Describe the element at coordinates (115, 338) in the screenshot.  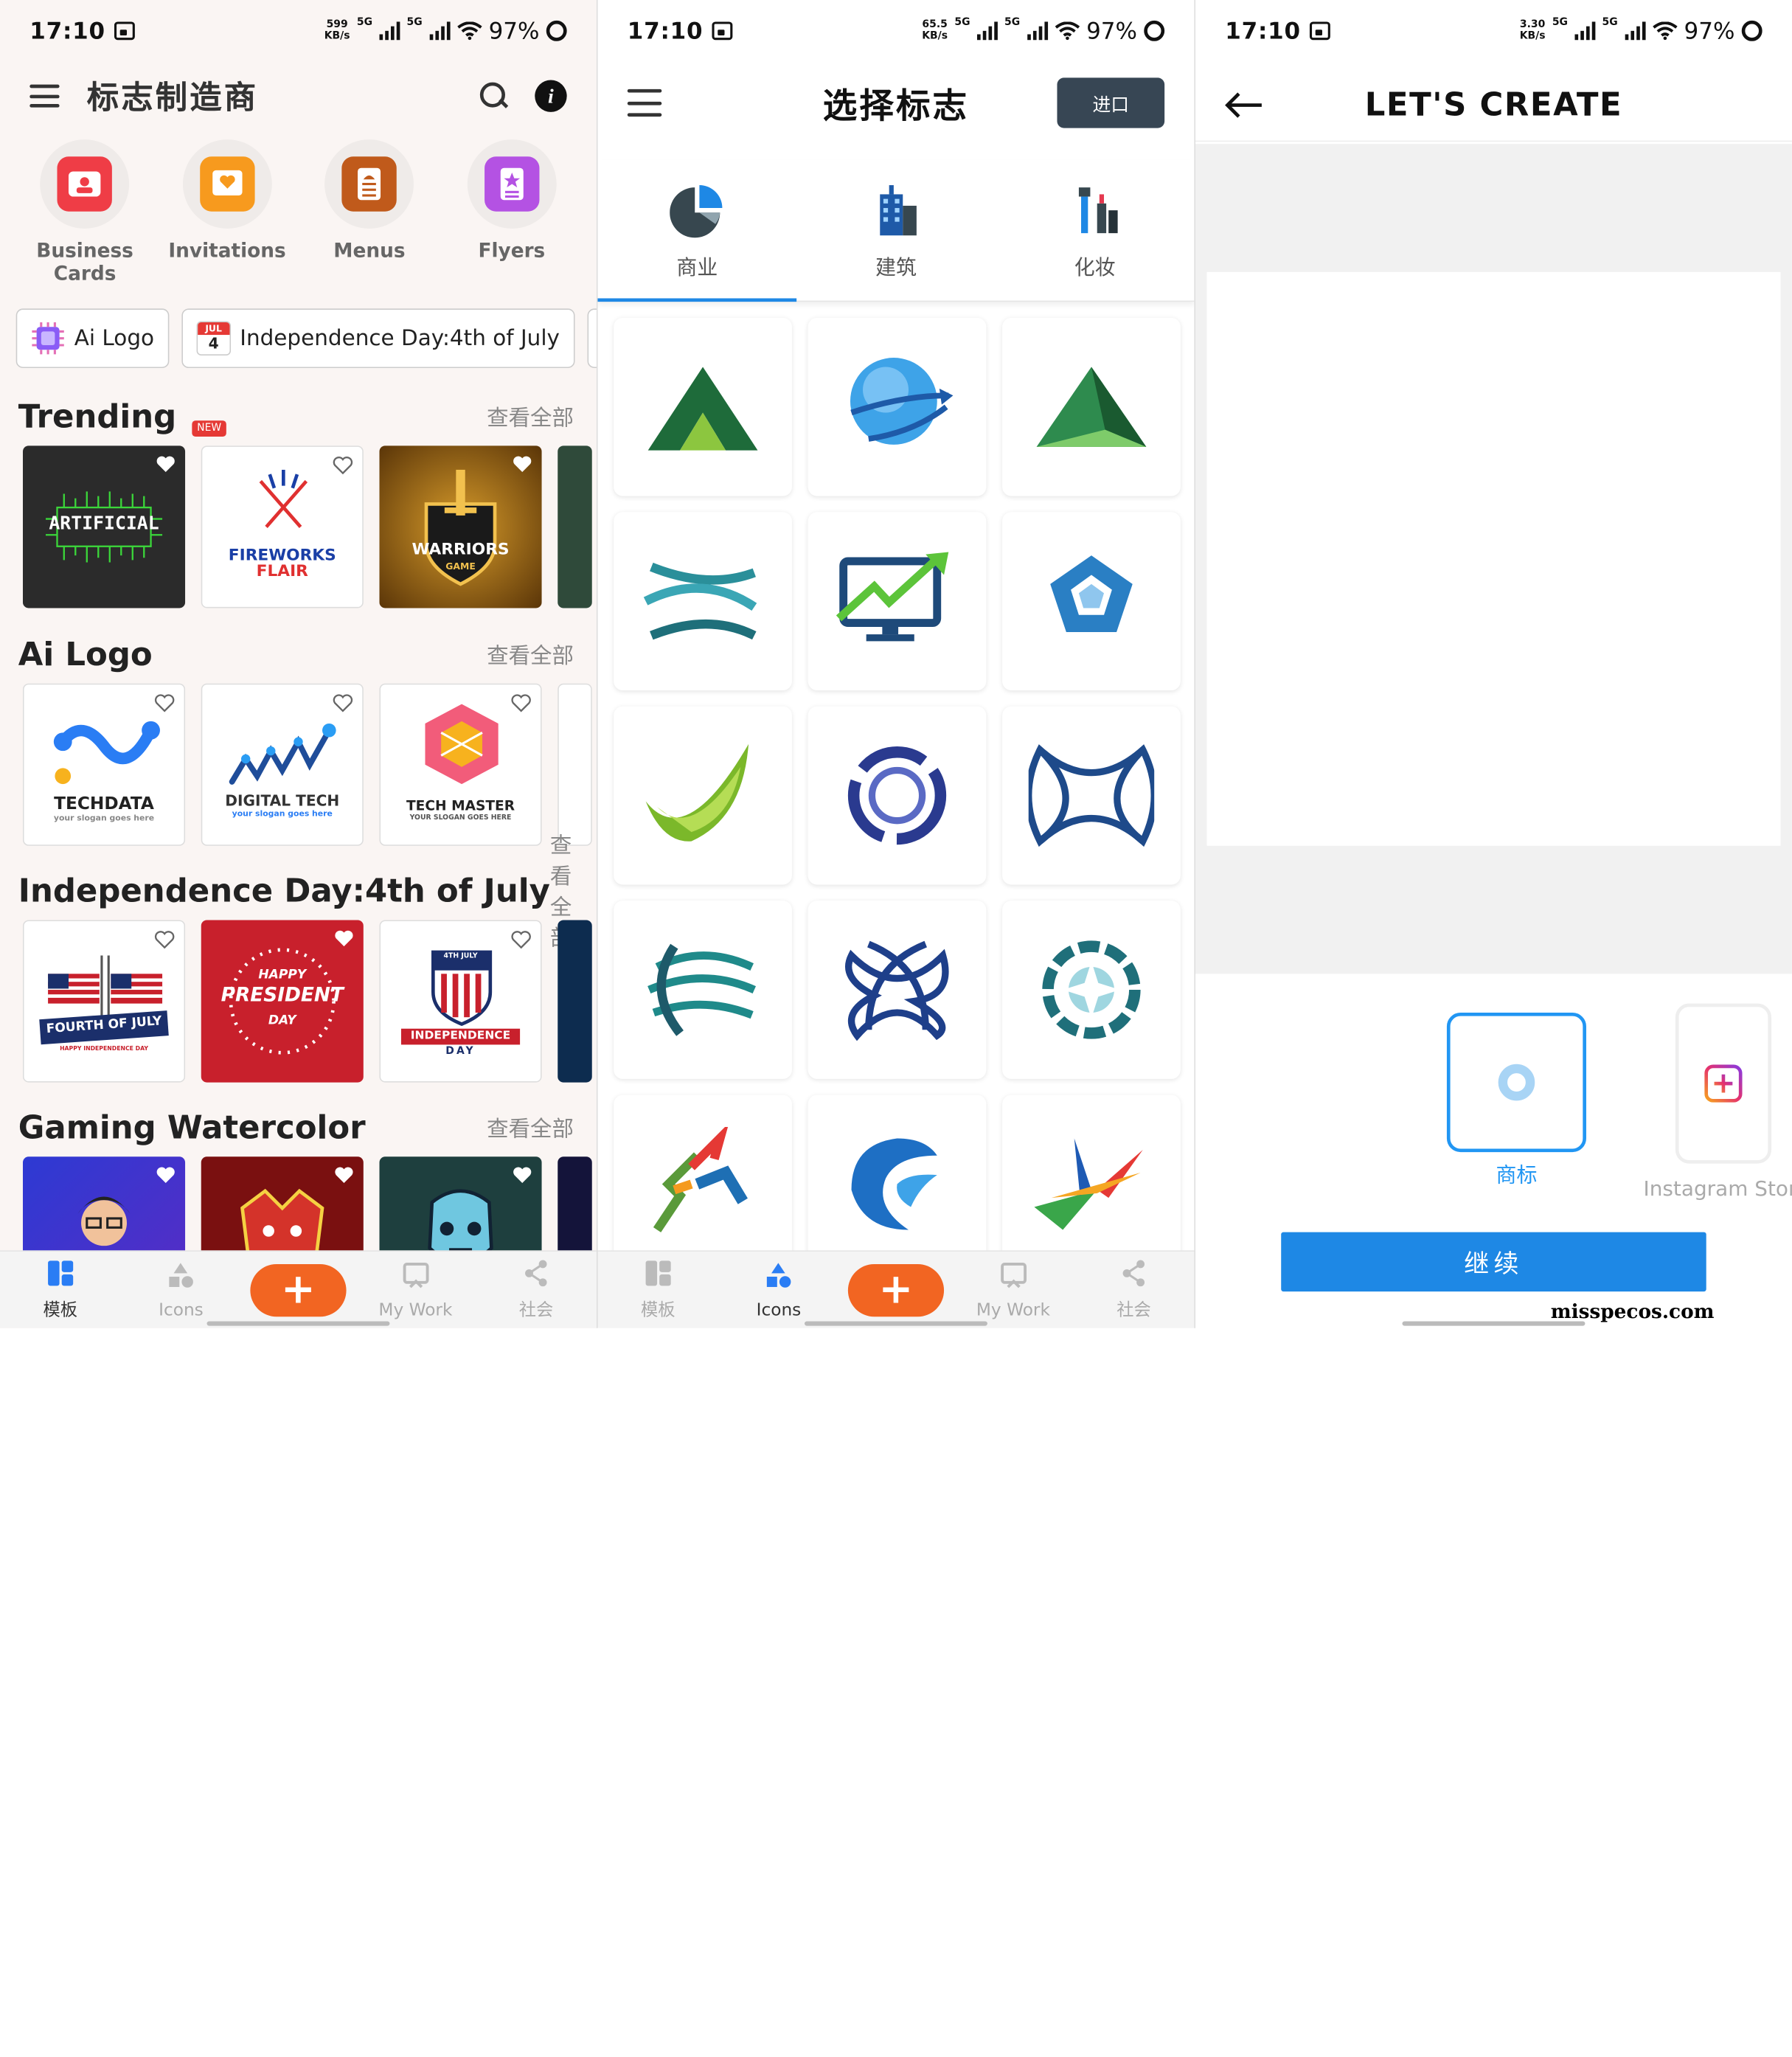
I see `chip-label: Ai Logo` at that location.